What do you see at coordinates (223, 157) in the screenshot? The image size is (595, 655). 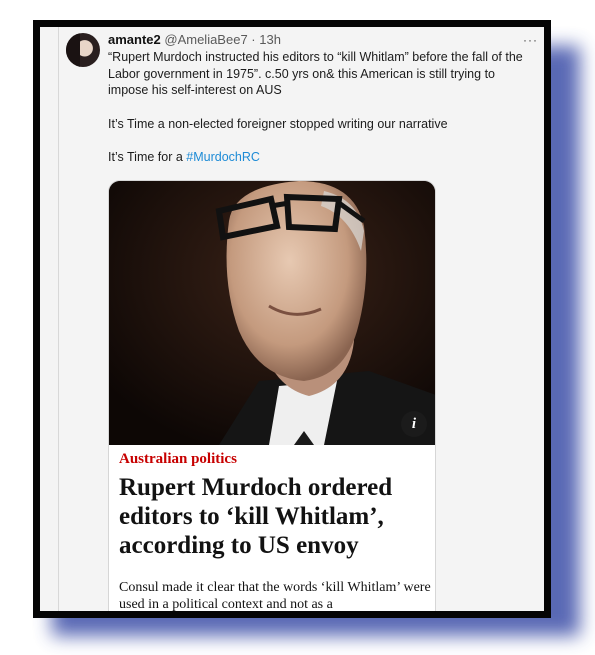 I see `hashtag-link: #MurdochRC` at bounding box center [223, 157].